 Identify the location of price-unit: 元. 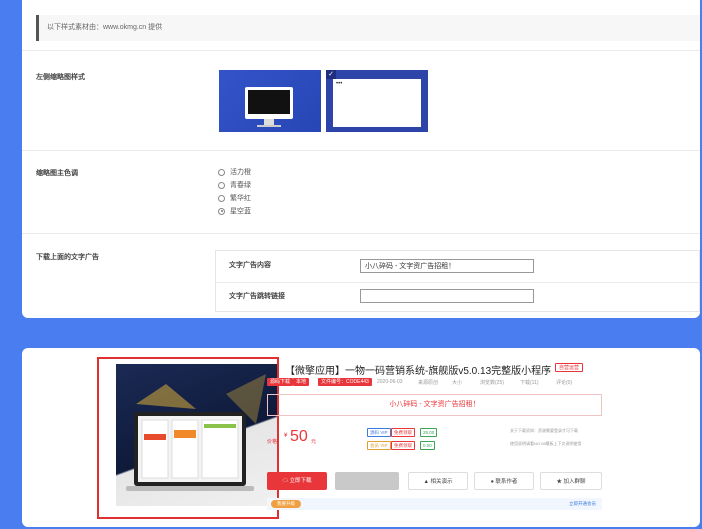
(314, 442).